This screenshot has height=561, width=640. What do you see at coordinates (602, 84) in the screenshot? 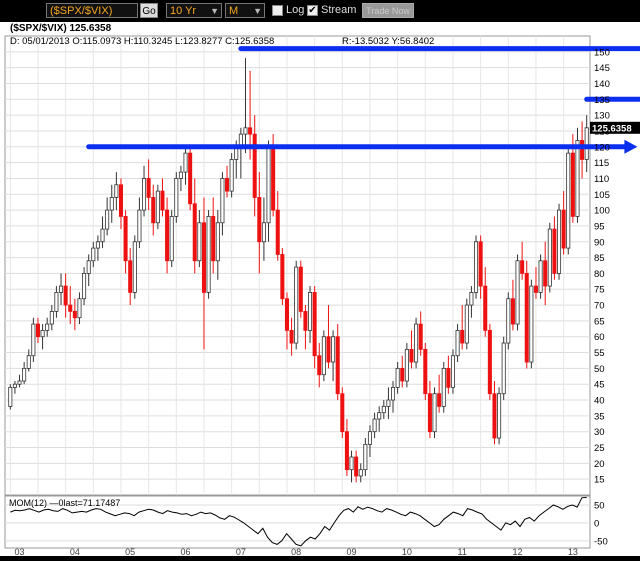
I see `y-tick-label: 140` at bounding box center [602, 84].